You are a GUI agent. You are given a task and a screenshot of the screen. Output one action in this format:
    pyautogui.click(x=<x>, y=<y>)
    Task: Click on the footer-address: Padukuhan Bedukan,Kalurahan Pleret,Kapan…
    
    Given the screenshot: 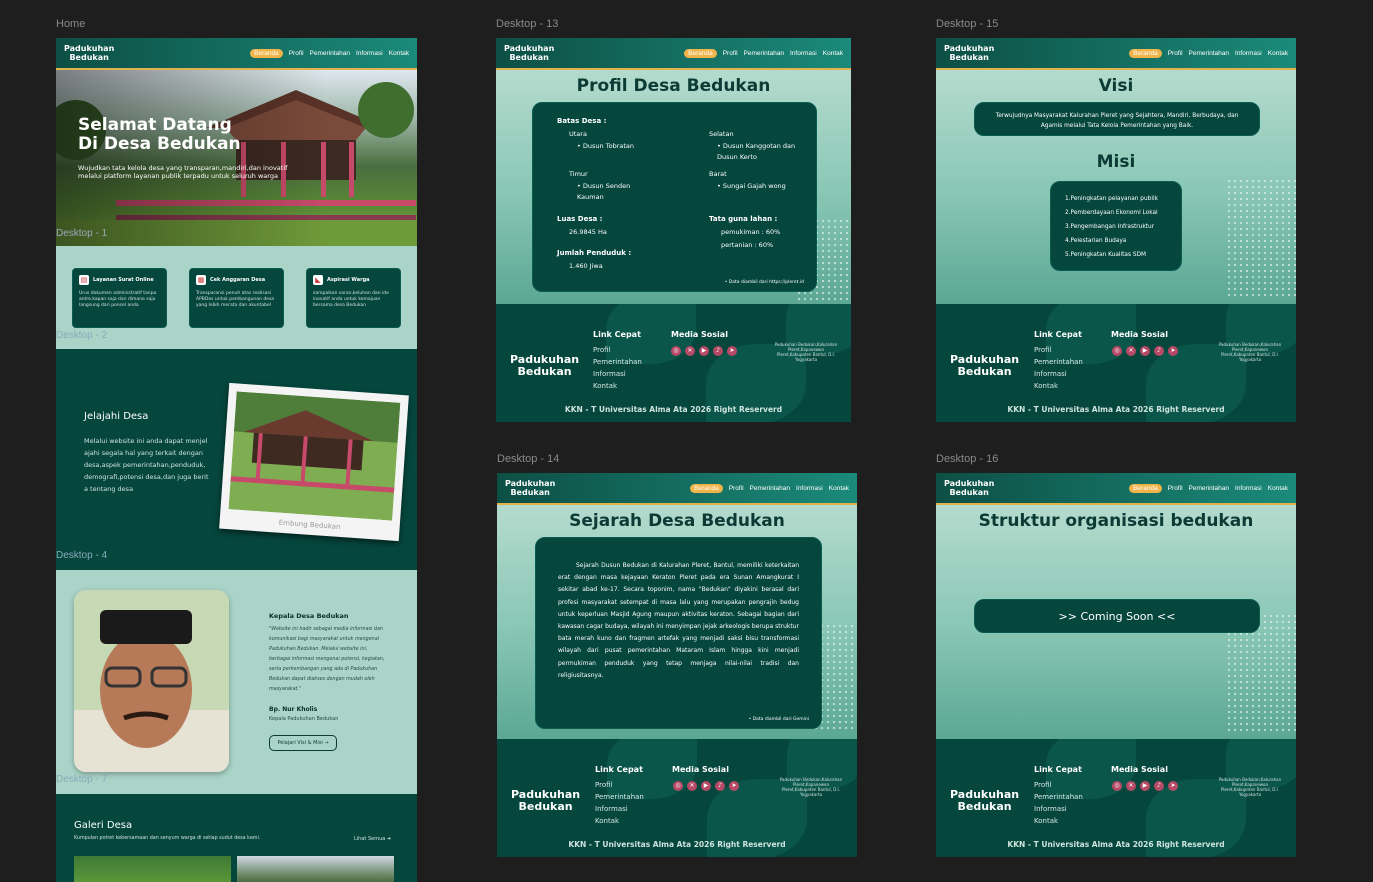 What is the action you would take?
    pyautogui.click(x=806, y=352)
    